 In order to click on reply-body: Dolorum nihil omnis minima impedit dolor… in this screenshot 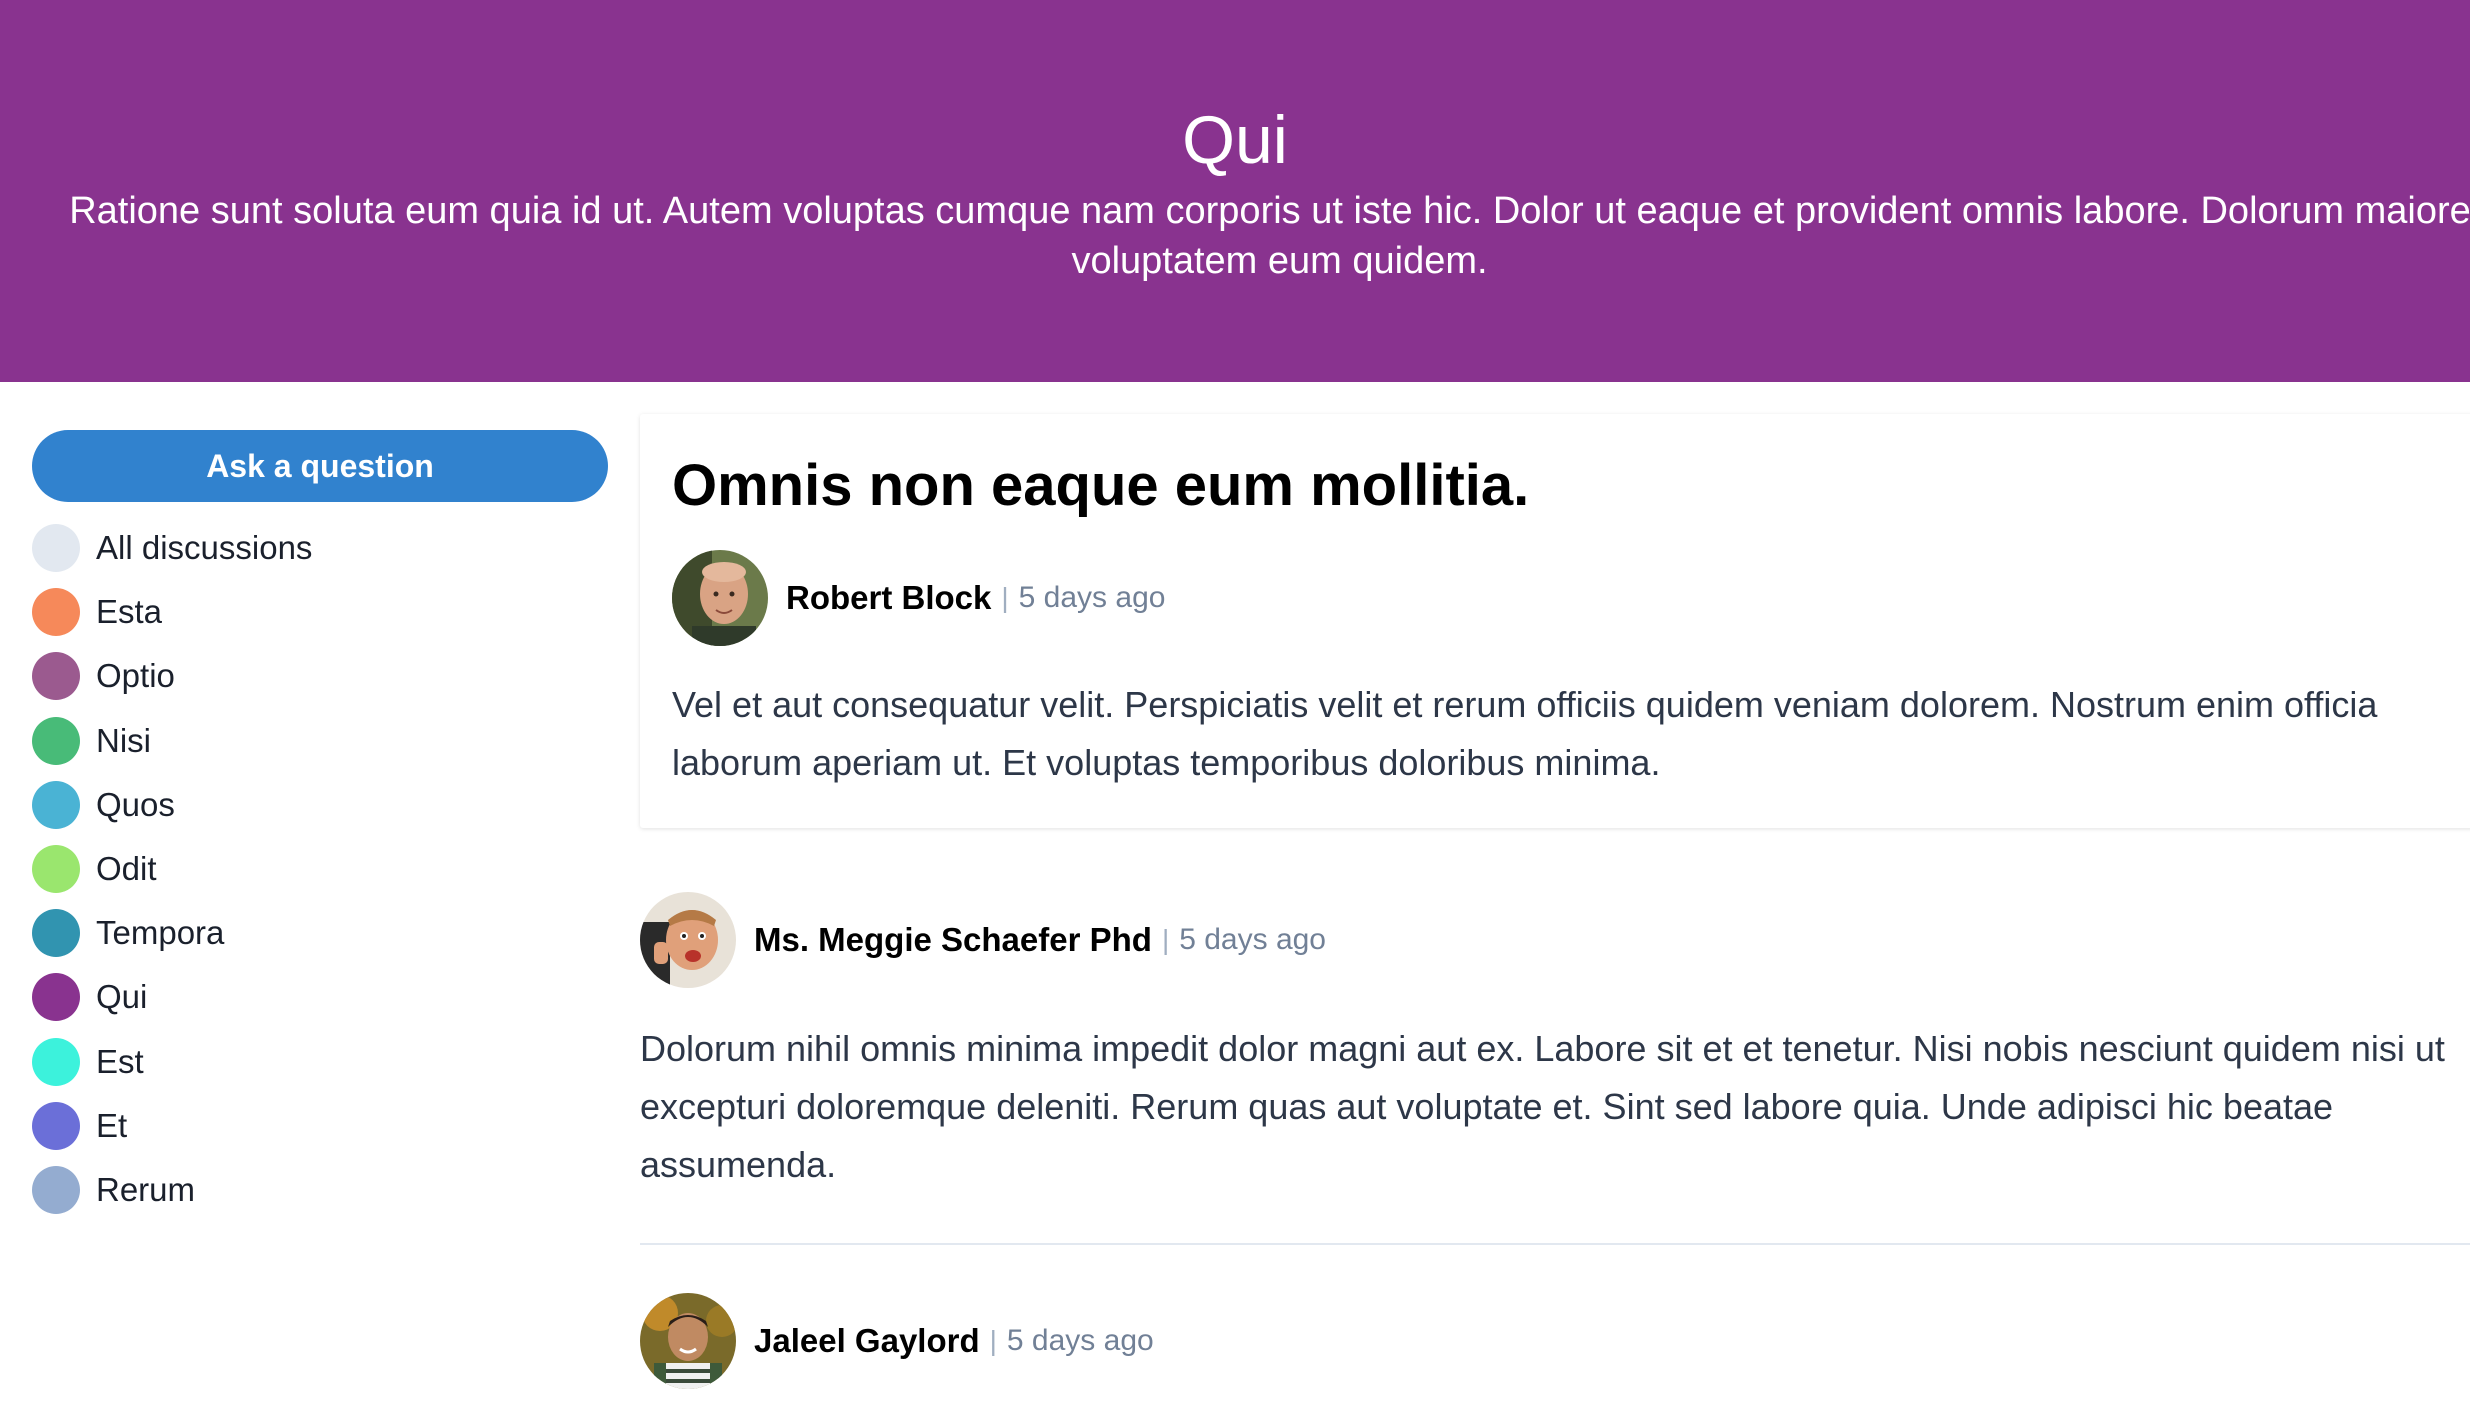, I will do `click(1542, 1106)`.